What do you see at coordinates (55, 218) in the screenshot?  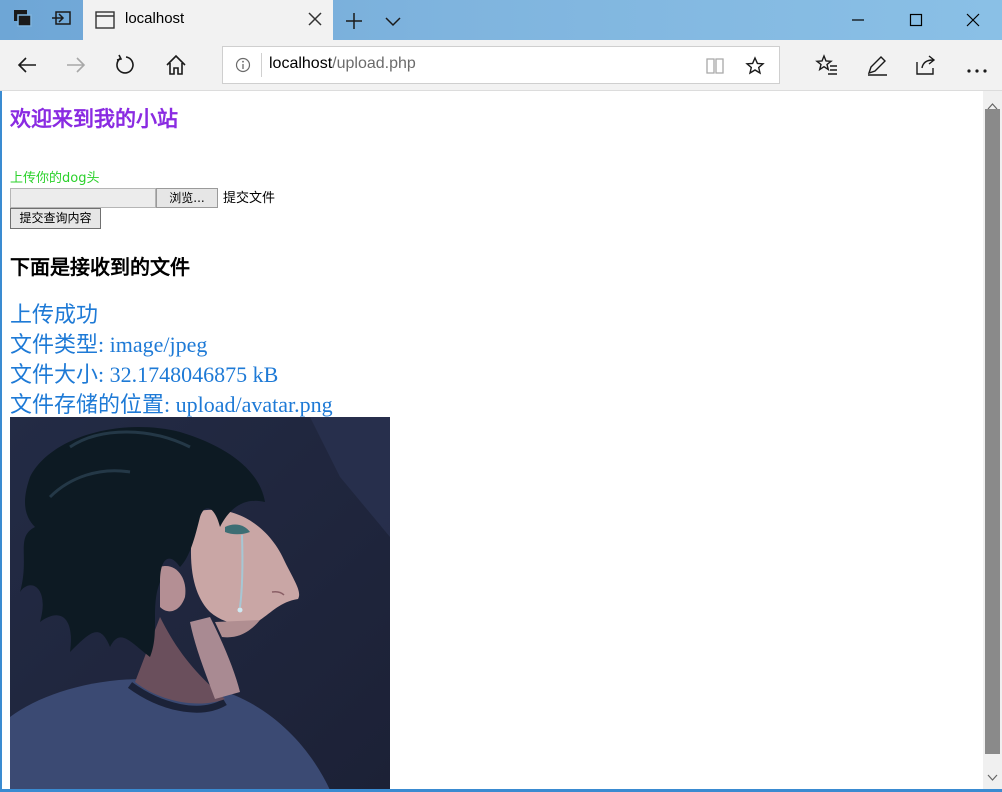 I see `submit-query-button: 提交查询内容` at bounding box center [55, 218].